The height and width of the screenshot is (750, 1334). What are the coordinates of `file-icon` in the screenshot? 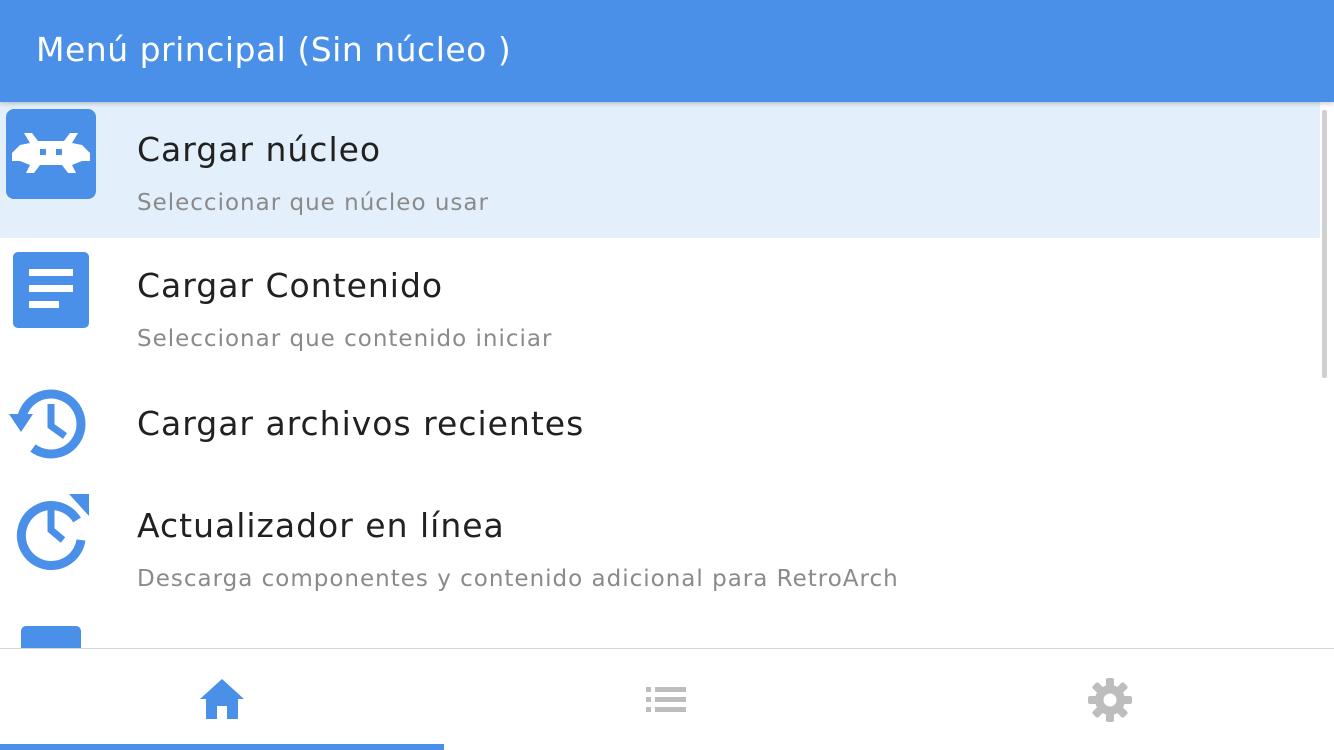 It's located at (51, 292).